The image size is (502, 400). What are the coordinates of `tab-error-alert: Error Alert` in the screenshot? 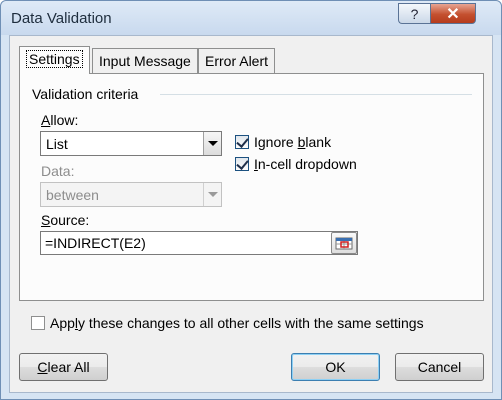 It's located at (237, 60).